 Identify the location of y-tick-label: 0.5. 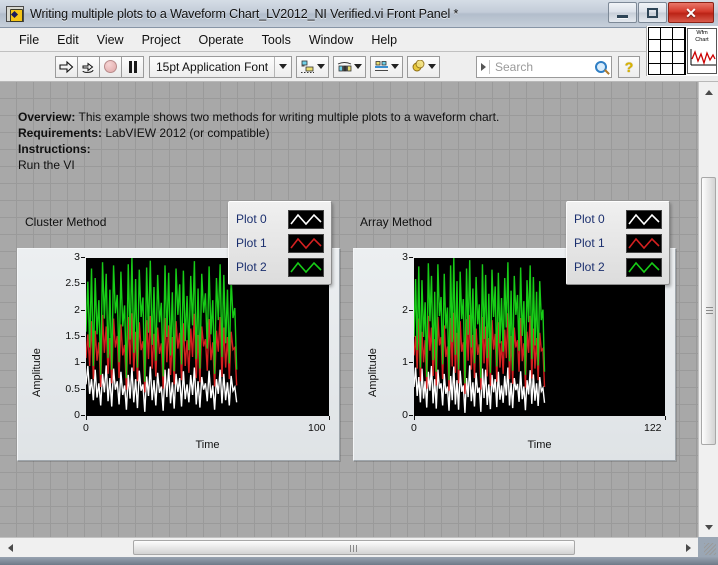
(61, 389).